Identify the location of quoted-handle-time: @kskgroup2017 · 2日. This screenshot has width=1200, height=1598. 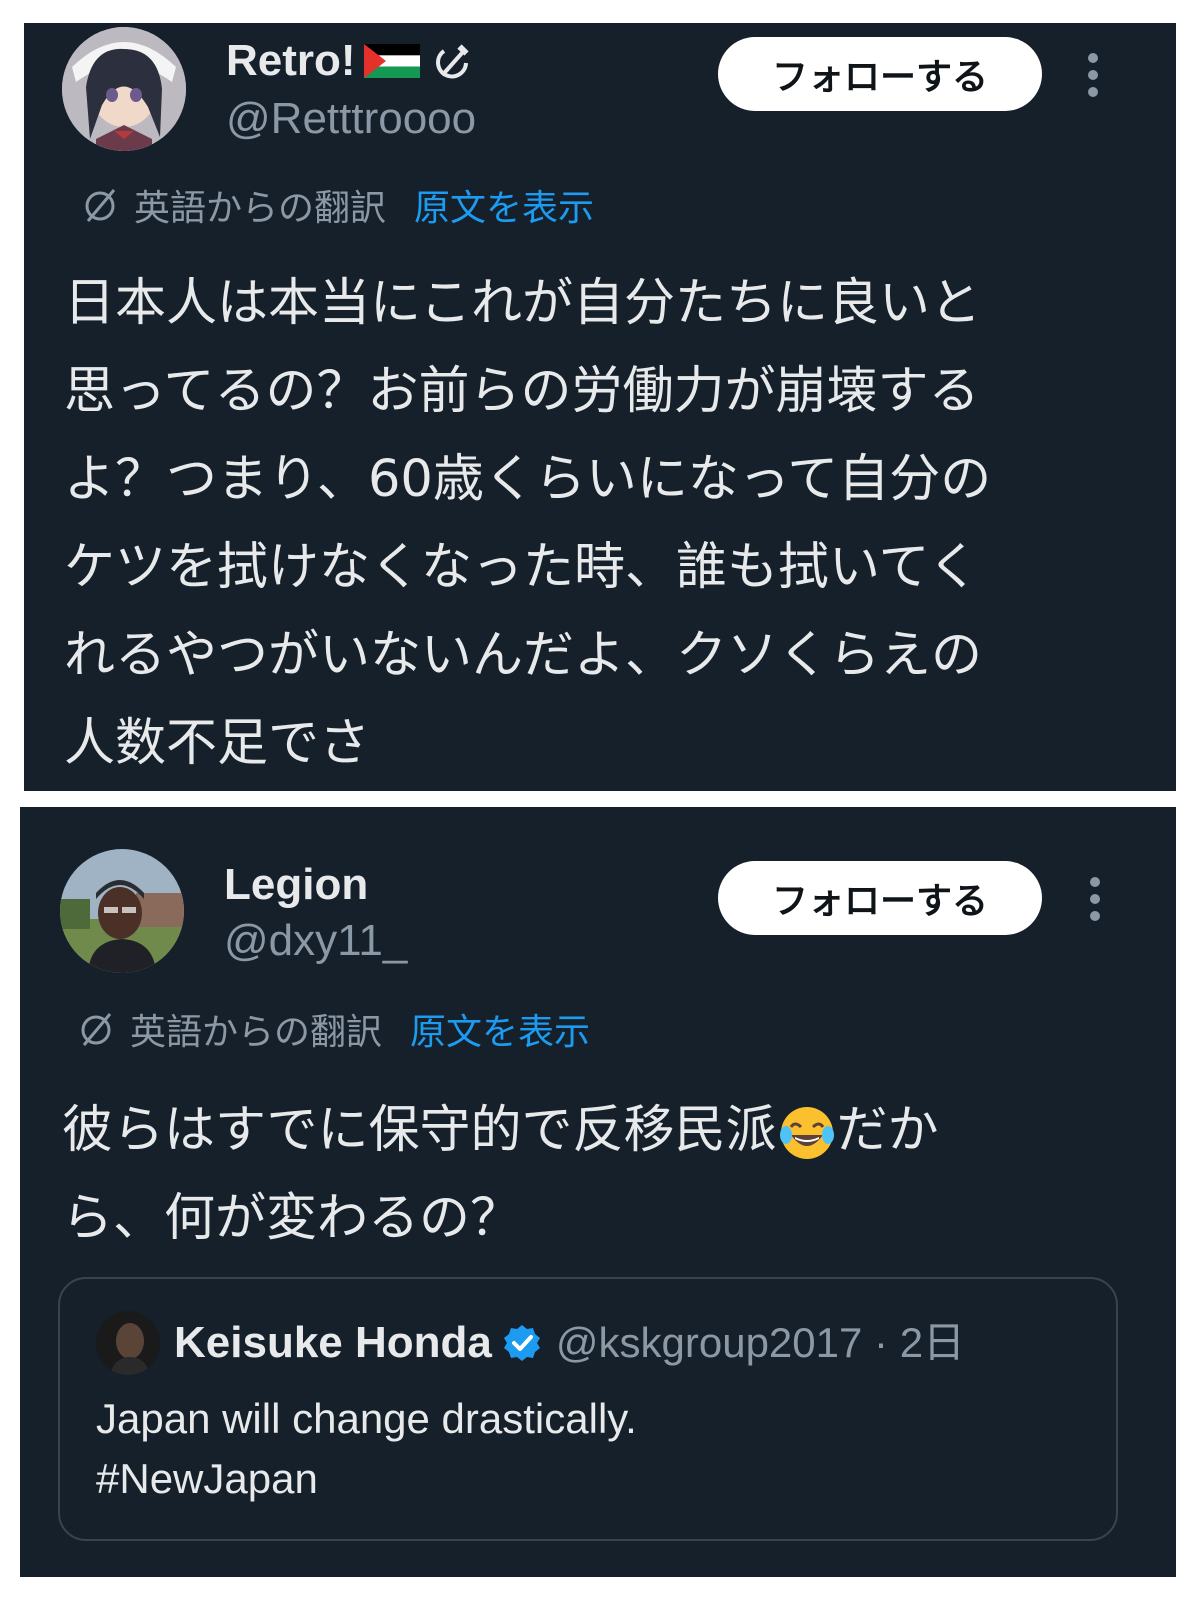
(760, 1343).